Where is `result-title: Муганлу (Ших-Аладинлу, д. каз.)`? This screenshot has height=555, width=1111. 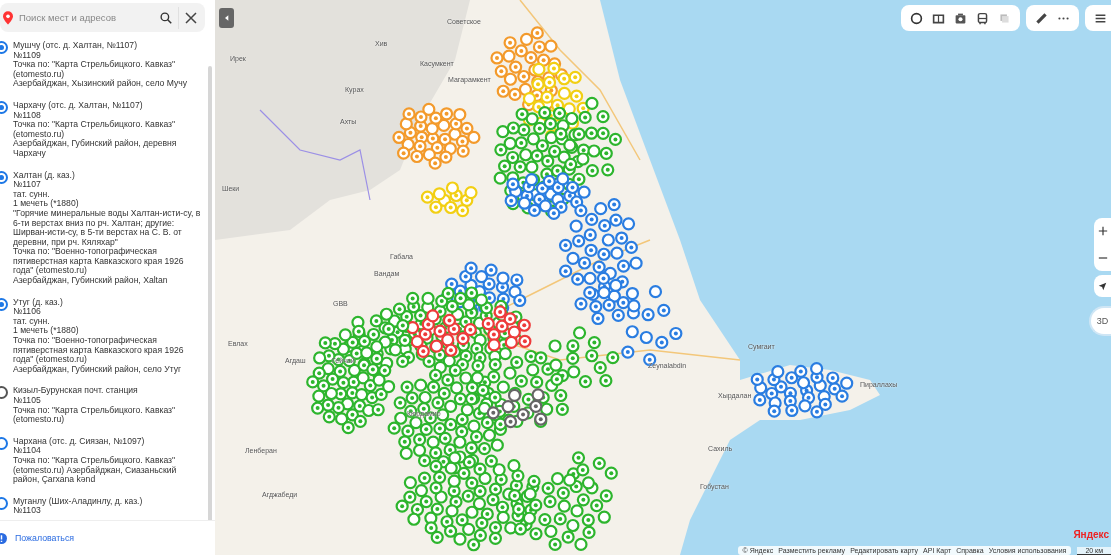 result-title: Муганлу (Ших-Аладинлу, д. каз.) is located at coordinates (78, 501).